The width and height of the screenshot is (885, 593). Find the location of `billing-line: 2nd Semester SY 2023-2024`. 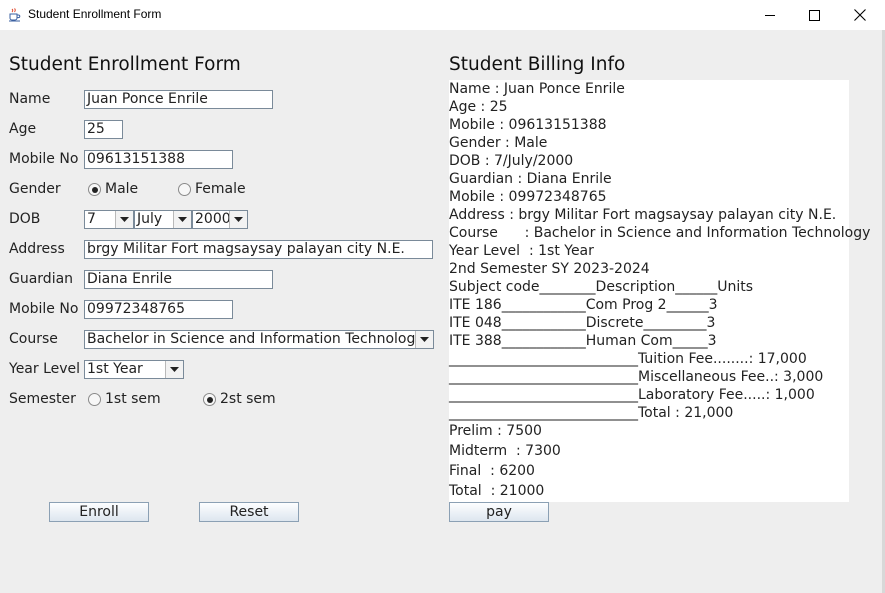

billing-line: 2nd Semester SY 2023-2024 is located at coordinates (549, 269).